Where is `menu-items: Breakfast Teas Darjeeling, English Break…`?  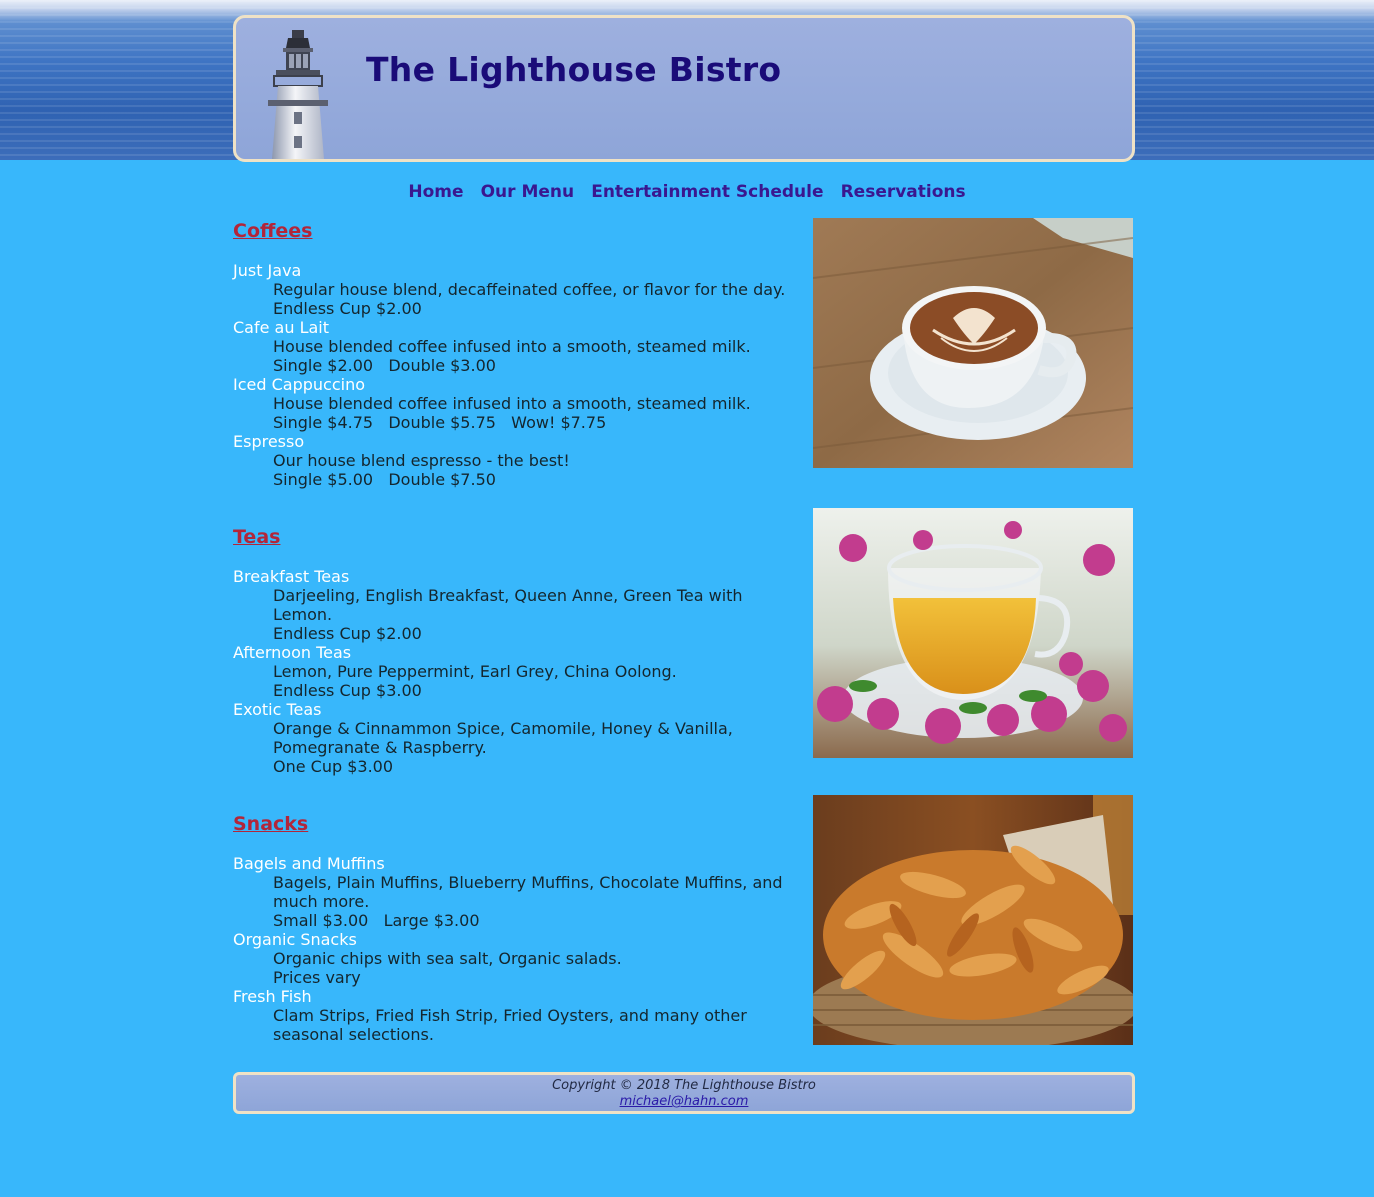 menu-items: Breakfast Teas Darjeeling, English Break… is located at coordinates (518, 671).